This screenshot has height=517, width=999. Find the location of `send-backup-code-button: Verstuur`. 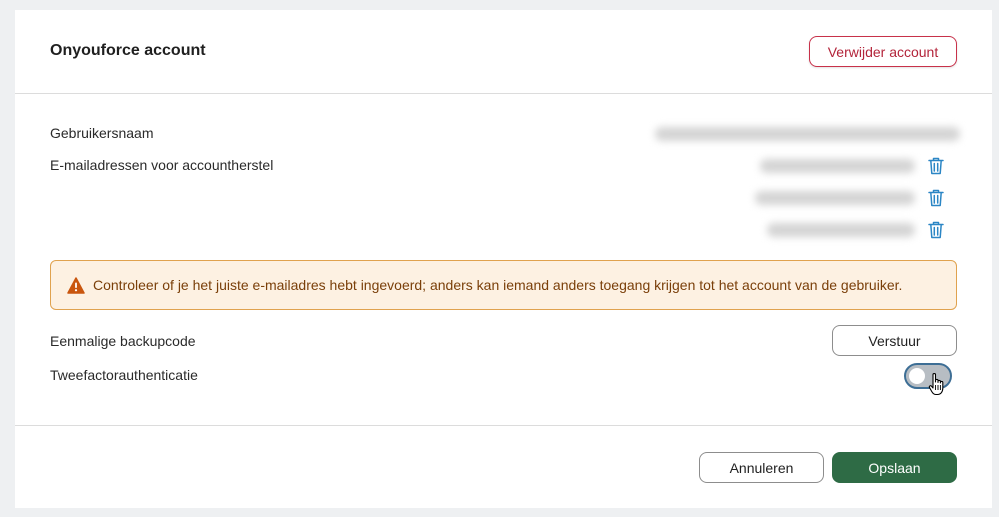

send-backup-code-button: Verstuur is located at coordinates (894, 340).